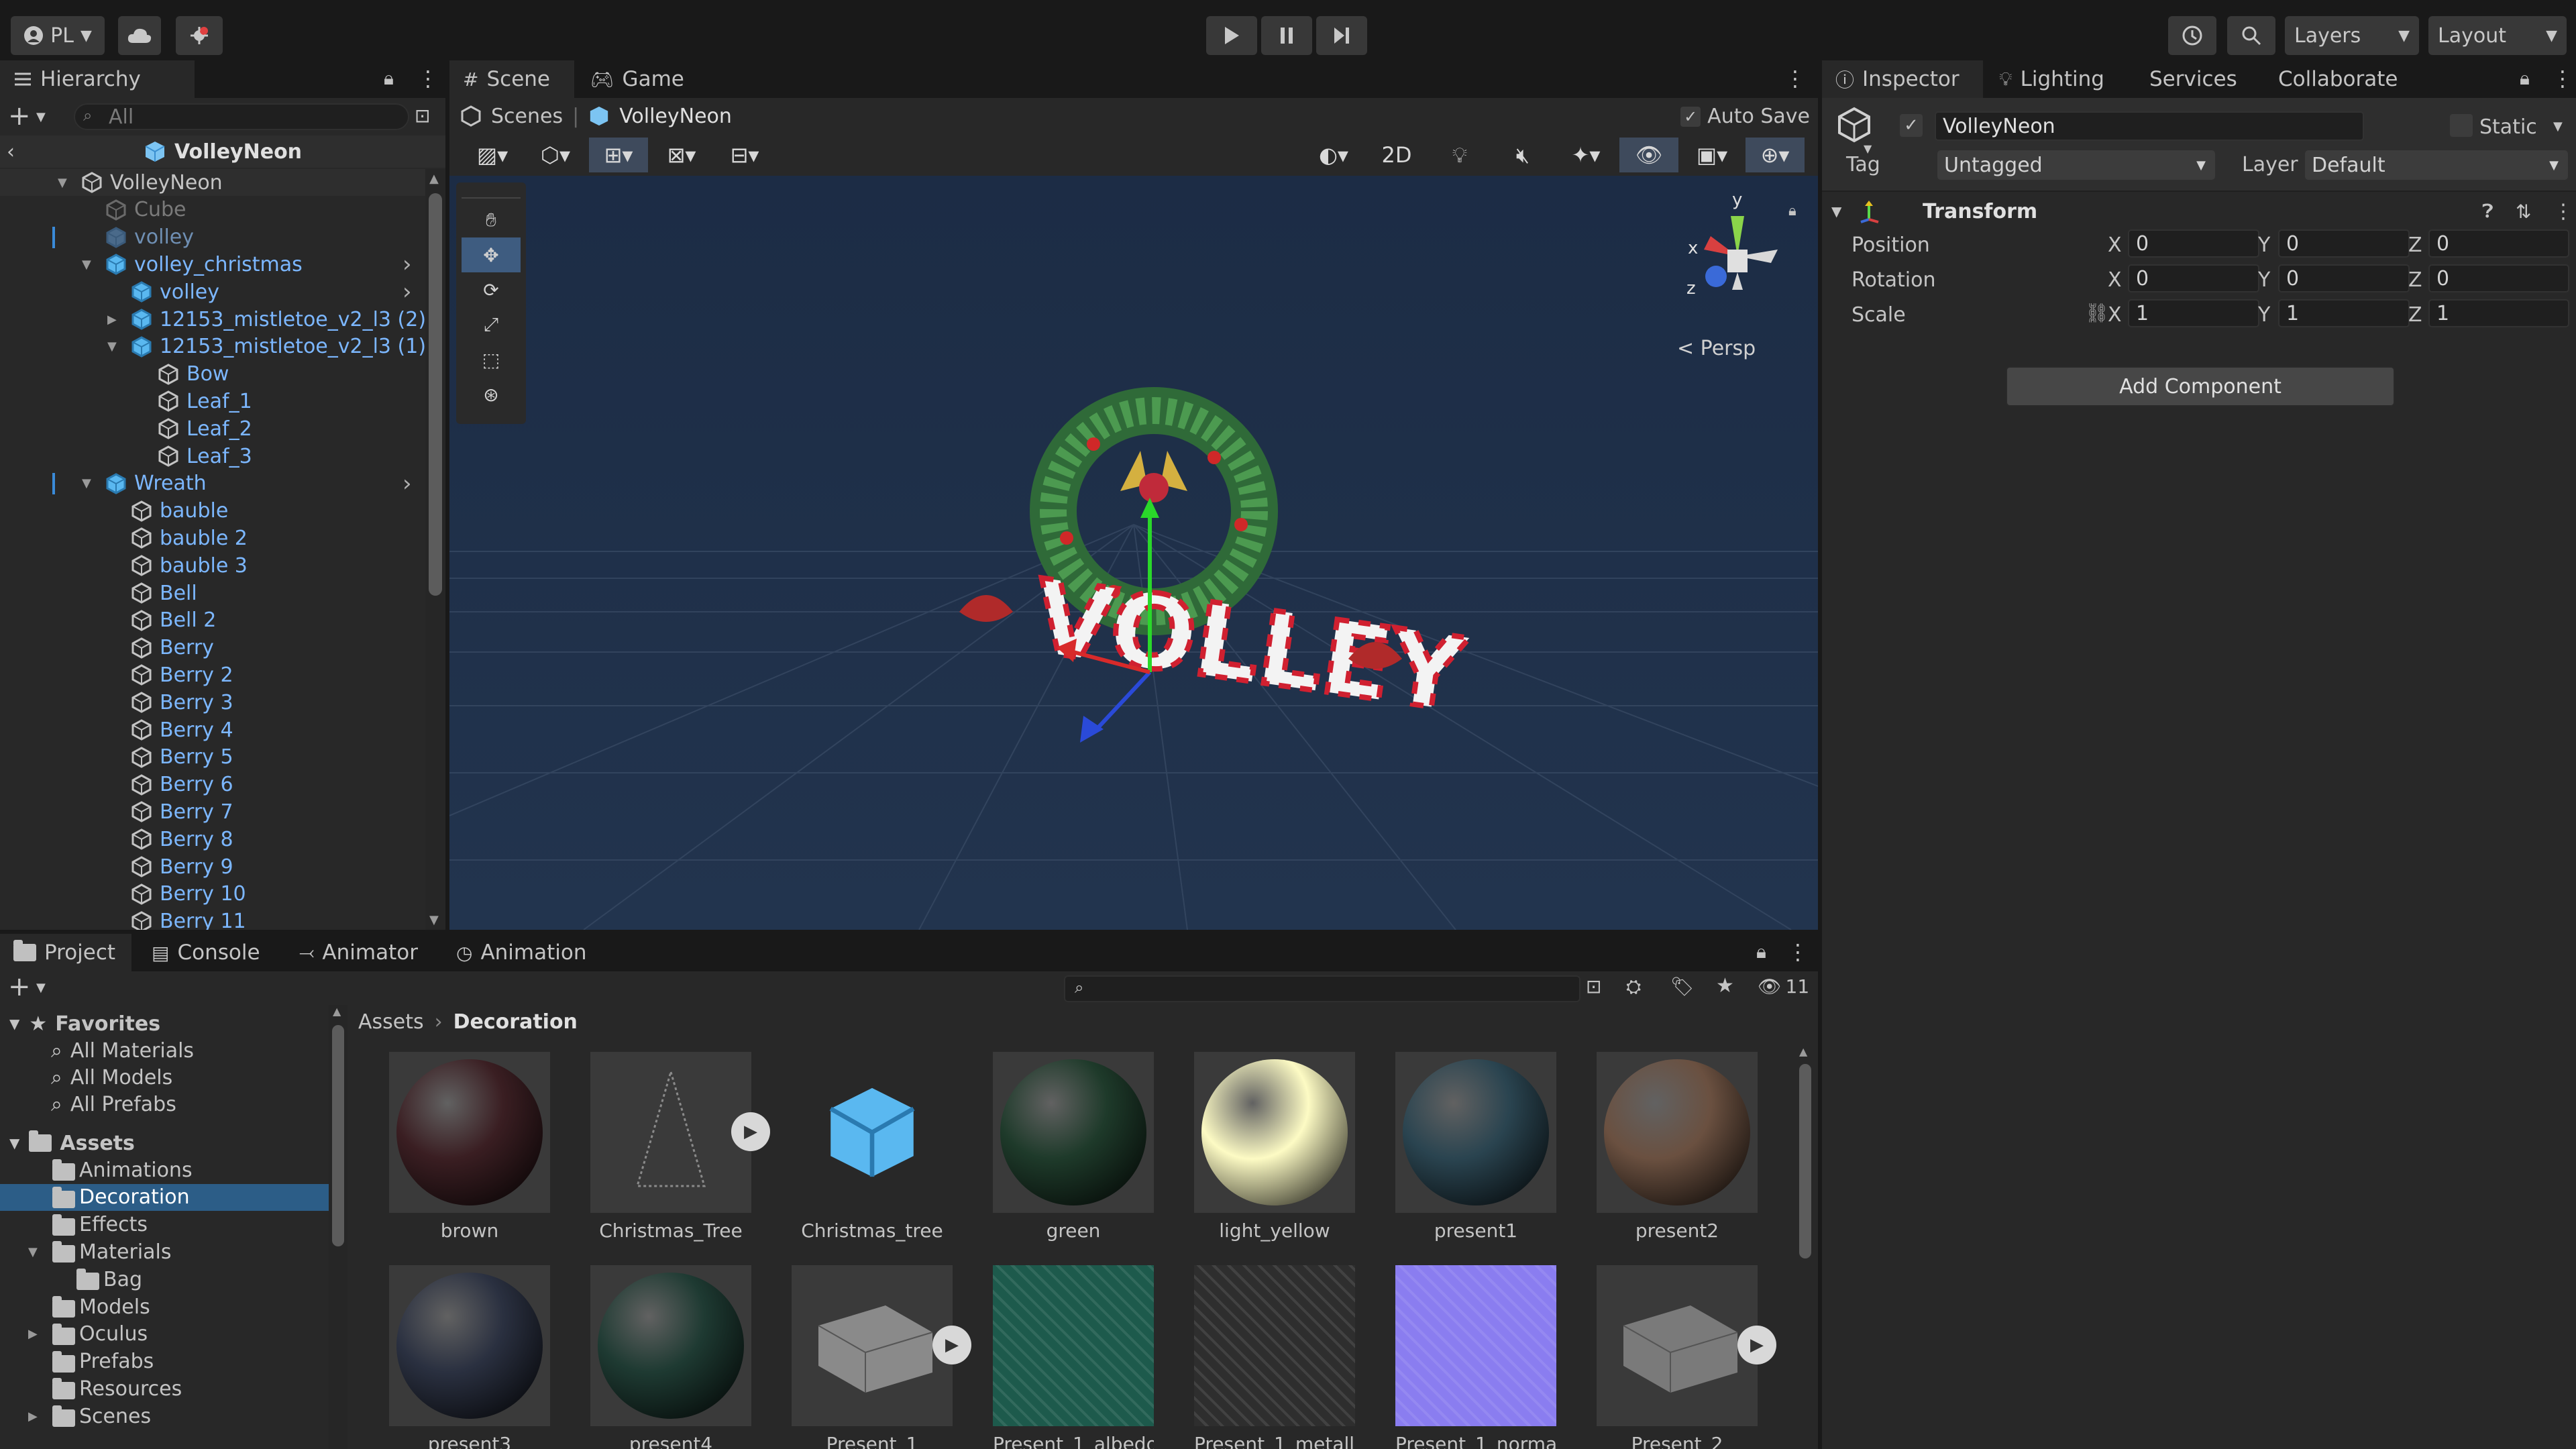 The image size is (2576, 1449). What do you see at coordinates (1073, 1147) in the screenshot?
I see `asset-item: green` at bounding box center [1073, 1147].